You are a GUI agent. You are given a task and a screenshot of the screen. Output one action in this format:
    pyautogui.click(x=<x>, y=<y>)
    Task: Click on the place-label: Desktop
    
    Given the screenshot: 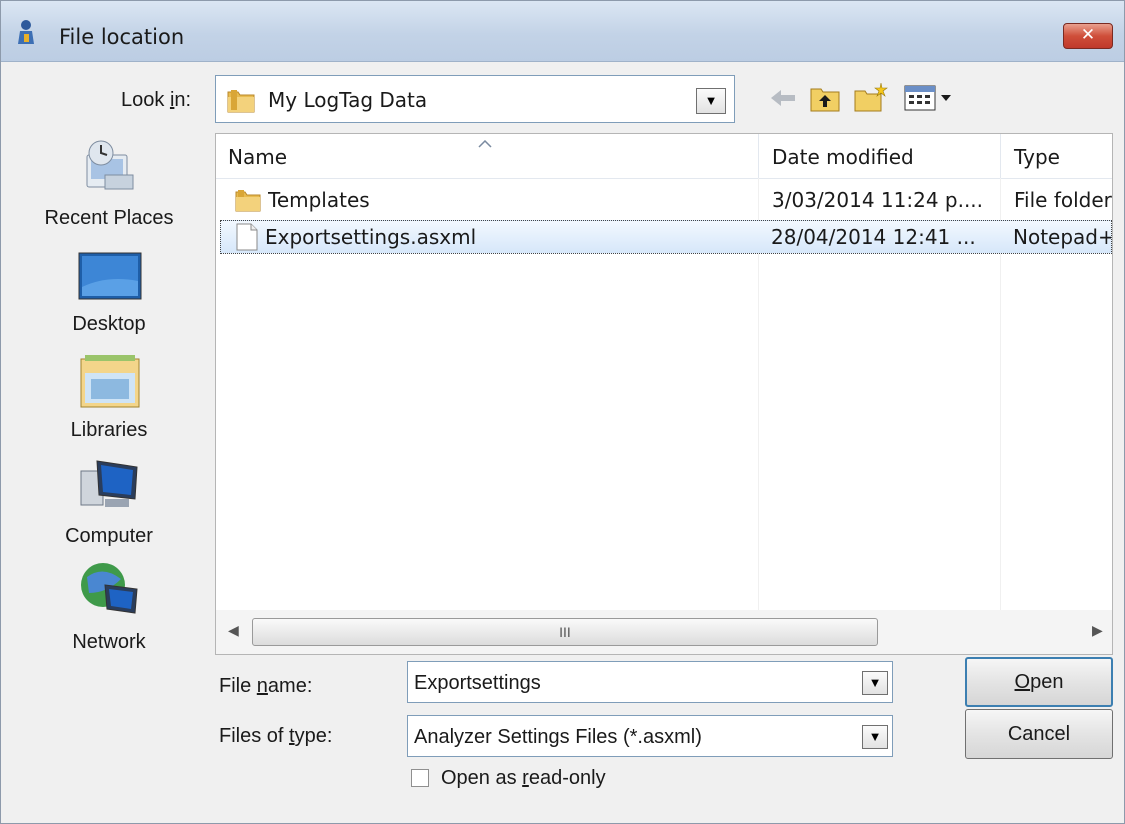 What is the action you would take?
    pyautogui.click(x=109, y=324)
    